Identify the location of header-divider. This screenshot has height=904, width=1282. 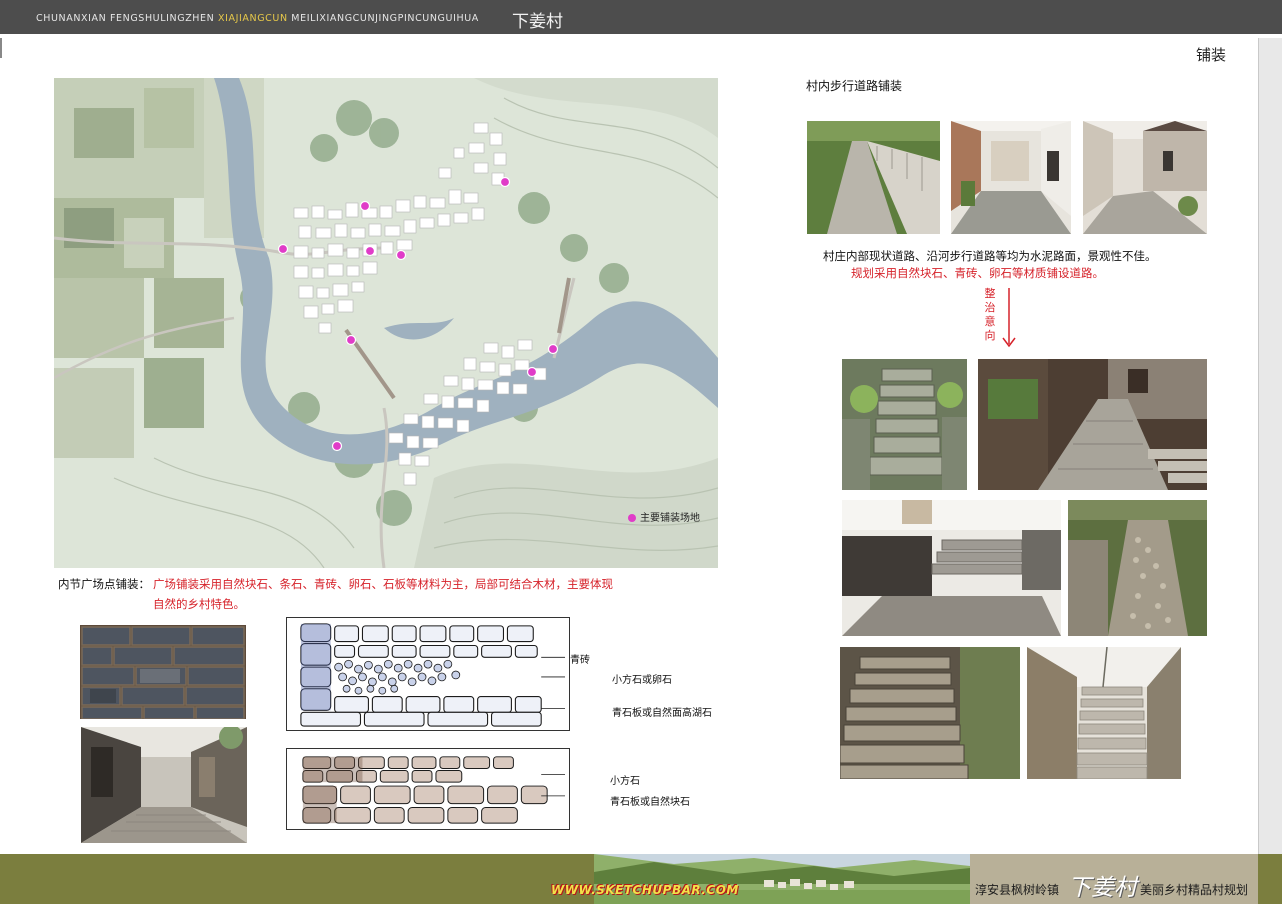
(641, 36).